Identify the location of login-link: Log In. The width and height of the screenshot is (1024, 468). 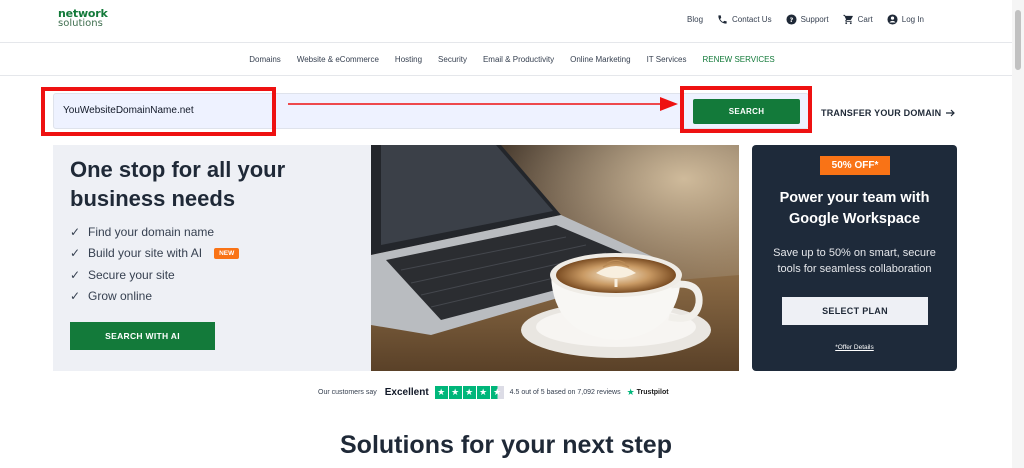
(905, 19).